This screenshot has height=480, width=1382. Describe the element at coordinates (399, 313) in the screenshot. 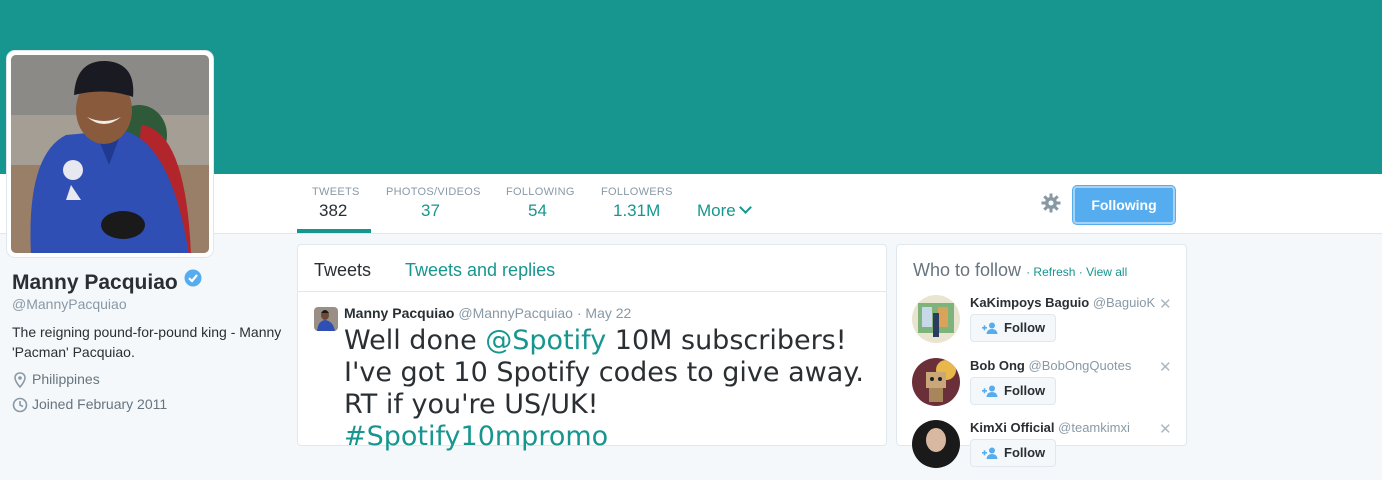

I see `tweet-author-name: Manny Pacquiao` at that location.